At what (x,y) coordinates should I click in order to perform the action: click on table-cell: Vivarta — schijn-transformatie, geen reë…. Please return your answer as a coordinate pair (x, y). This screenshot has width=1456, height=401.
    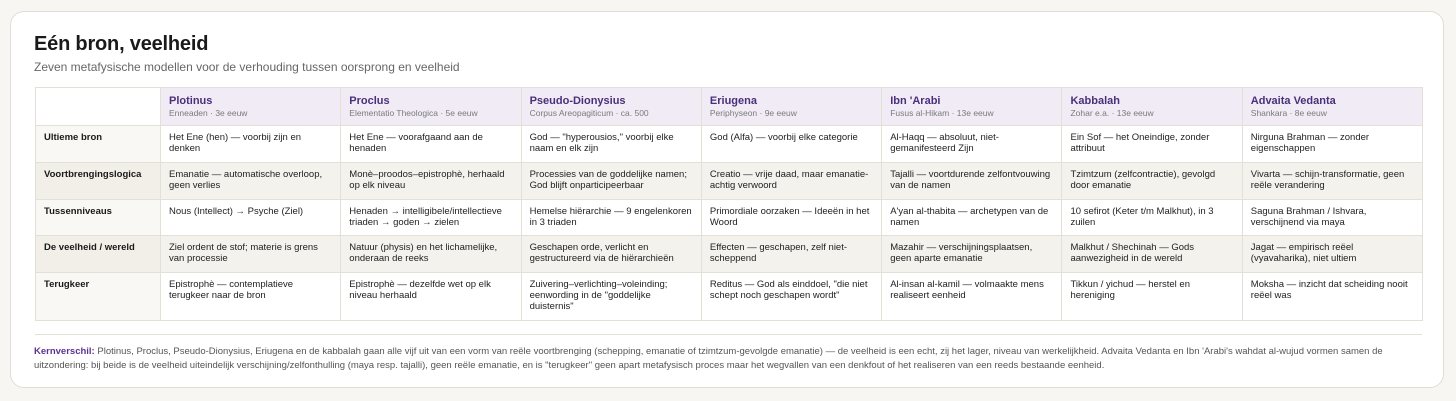
    Looking at the image, I should click on (1332, 181).